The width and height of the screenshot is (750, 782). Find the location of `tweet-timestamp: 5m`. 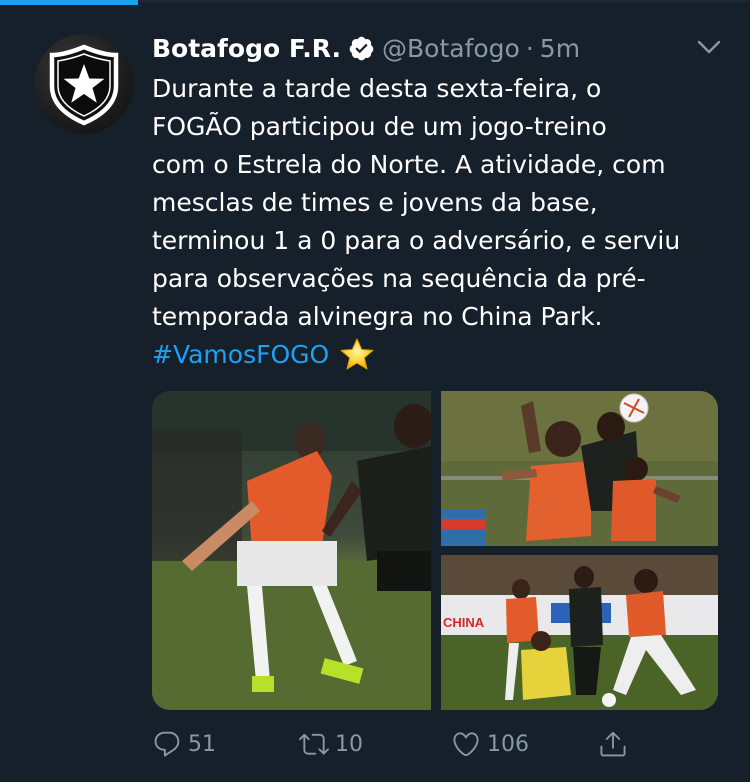

tweet-timestamp: 5m is located at coordinates (560, 48).